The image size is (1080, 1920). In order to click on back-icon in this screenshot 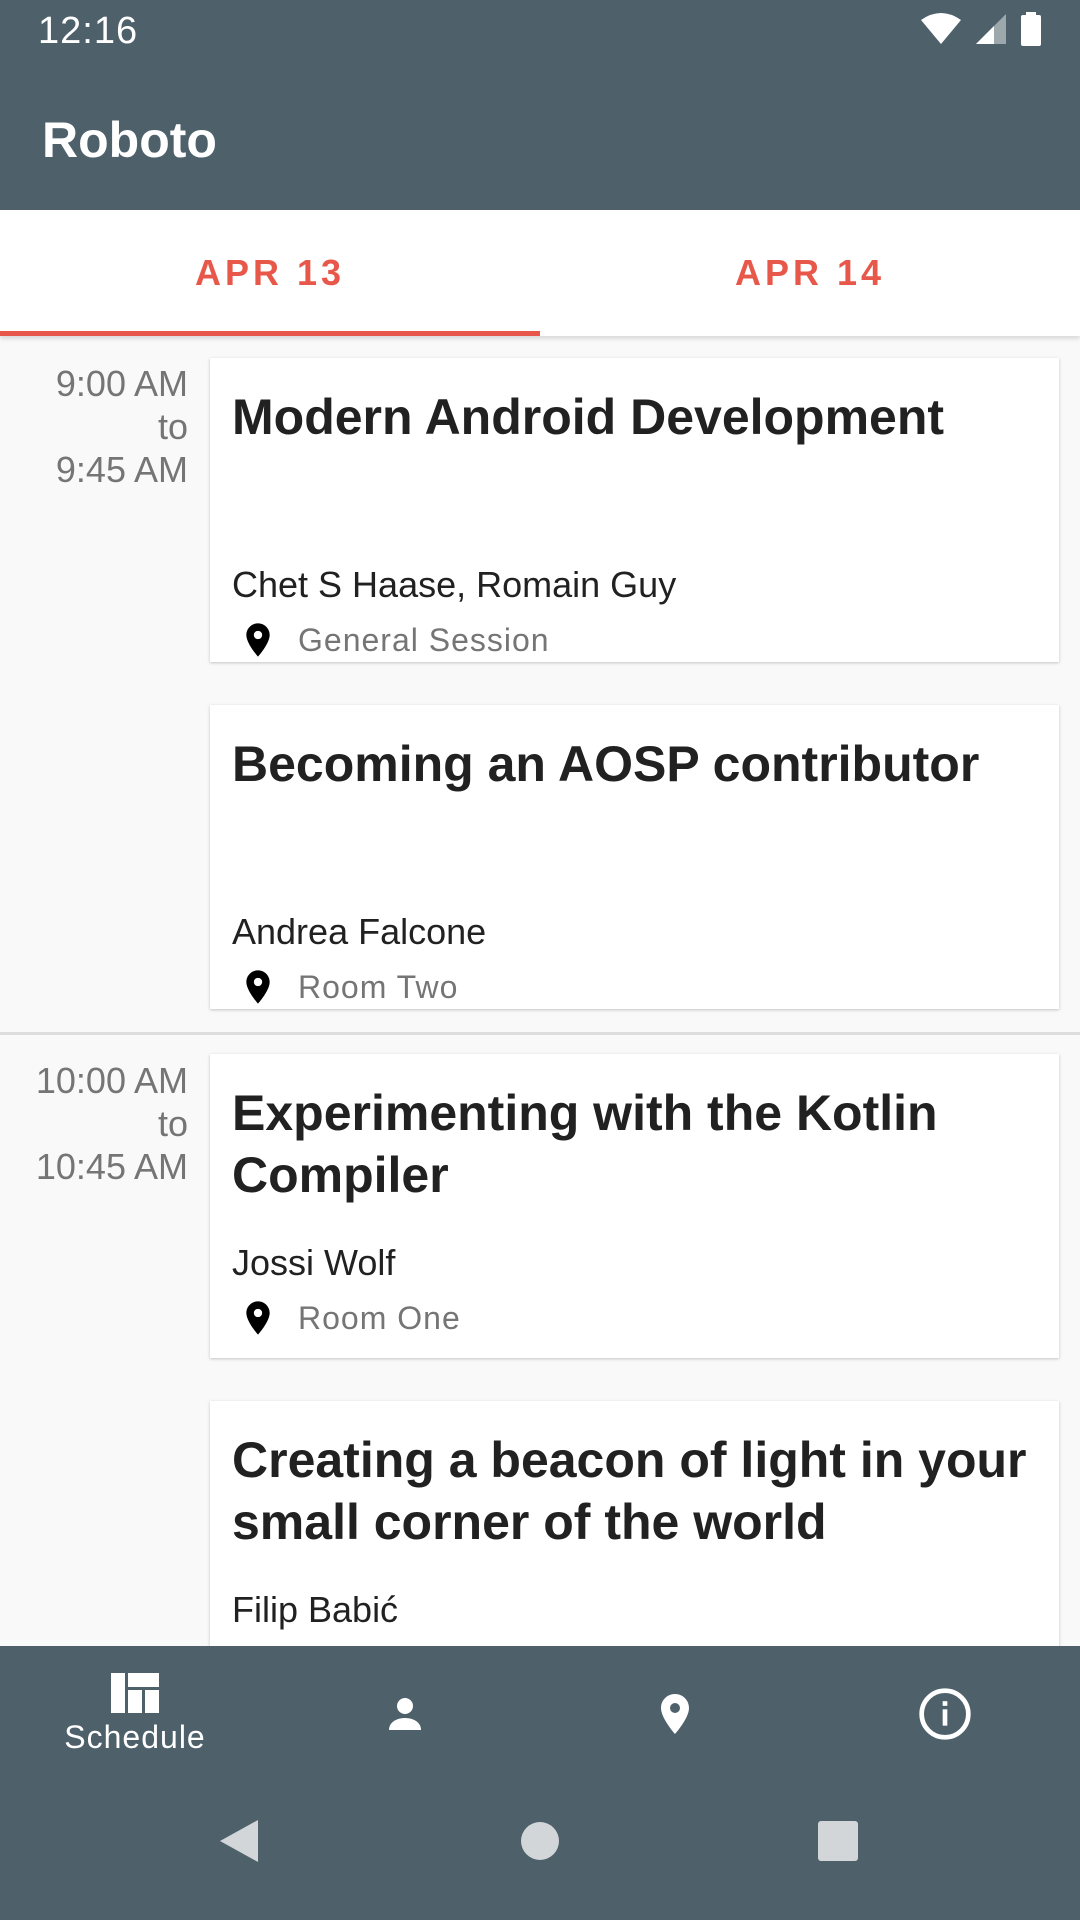, I will do `click(239, 1841)`.